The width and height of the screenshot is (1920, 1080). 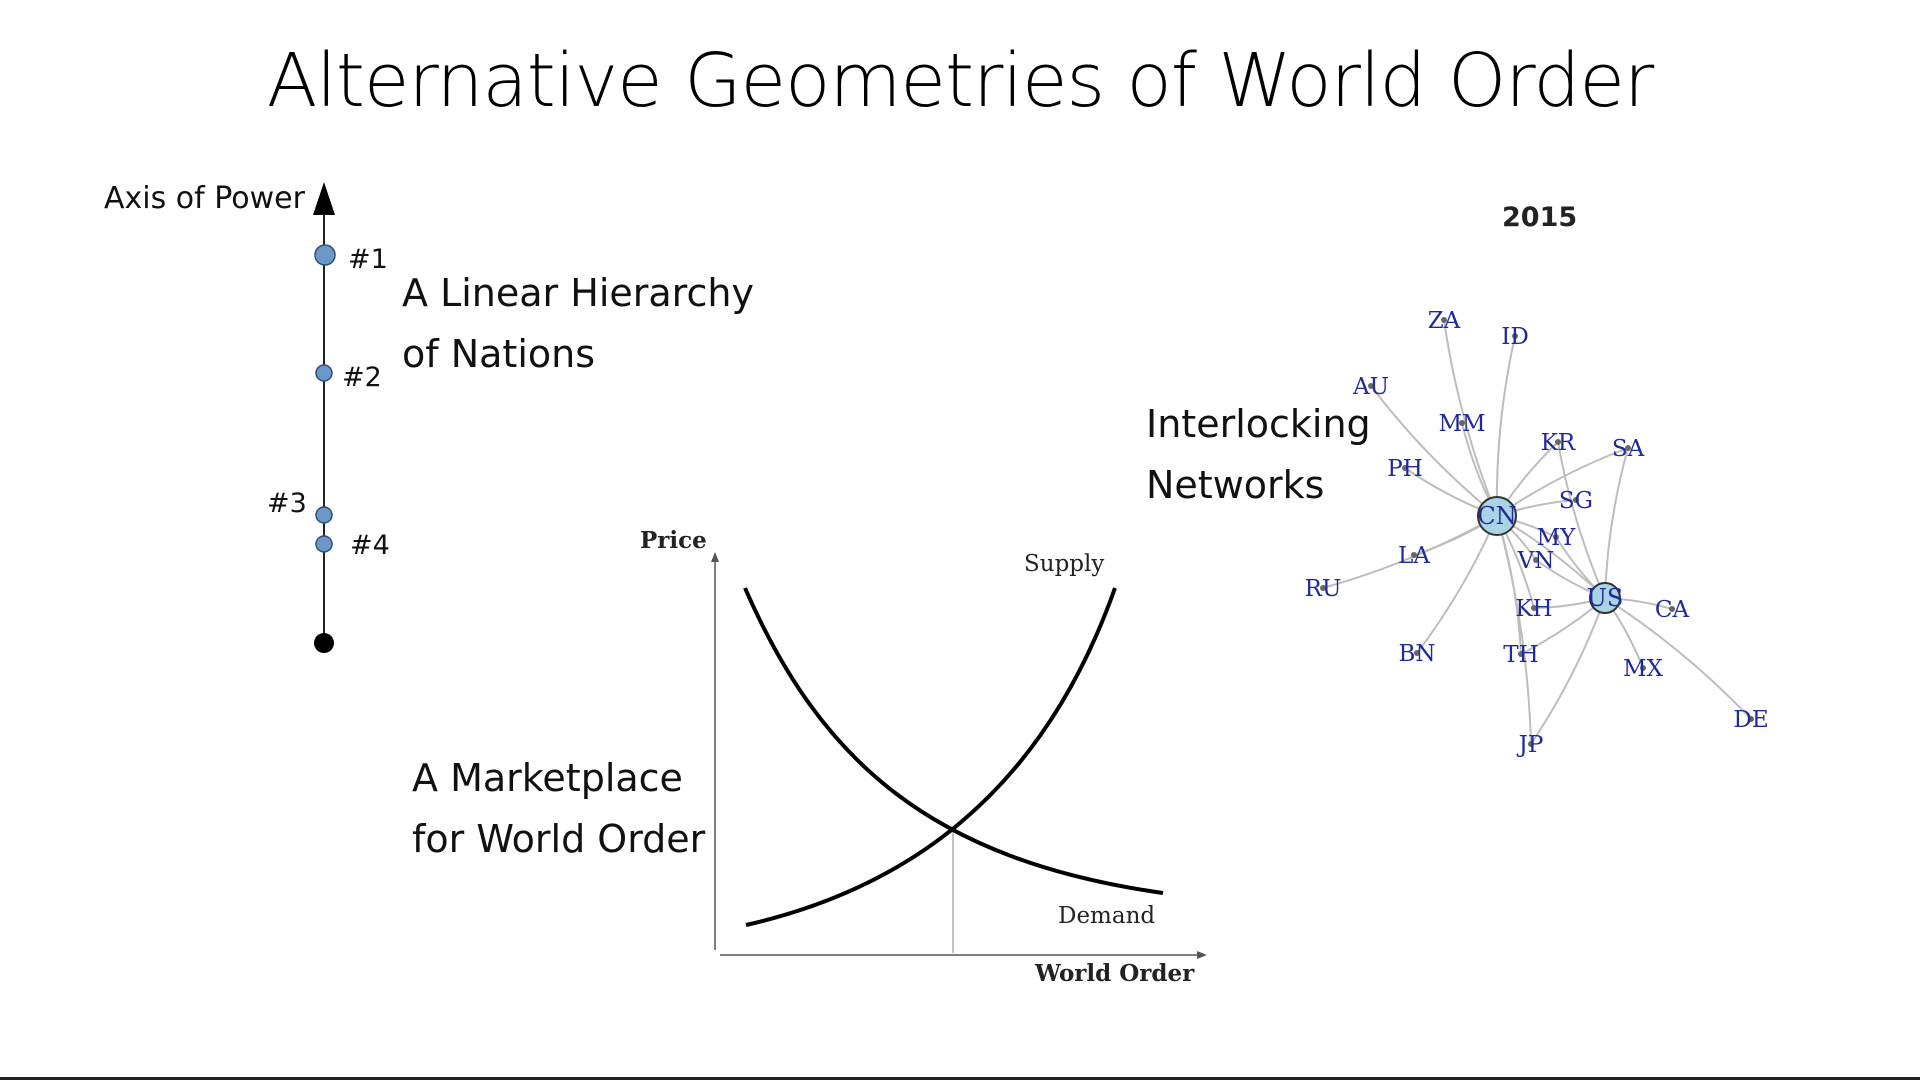 What do you see at coordinates (1064, 564) in the screenshot?
I see `supply-curve-label: Supply` at bounding box center [1064, 564].